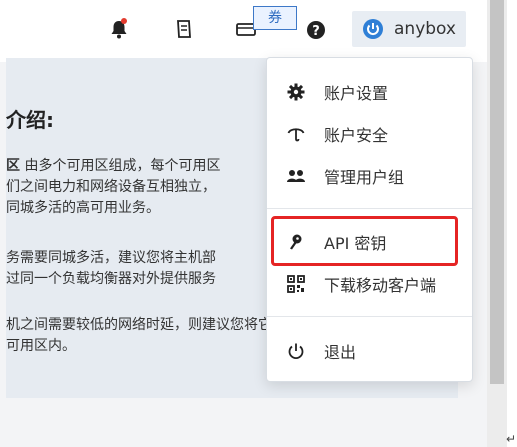  I want to click on account-menu-button: anybox, so click(409, 29).